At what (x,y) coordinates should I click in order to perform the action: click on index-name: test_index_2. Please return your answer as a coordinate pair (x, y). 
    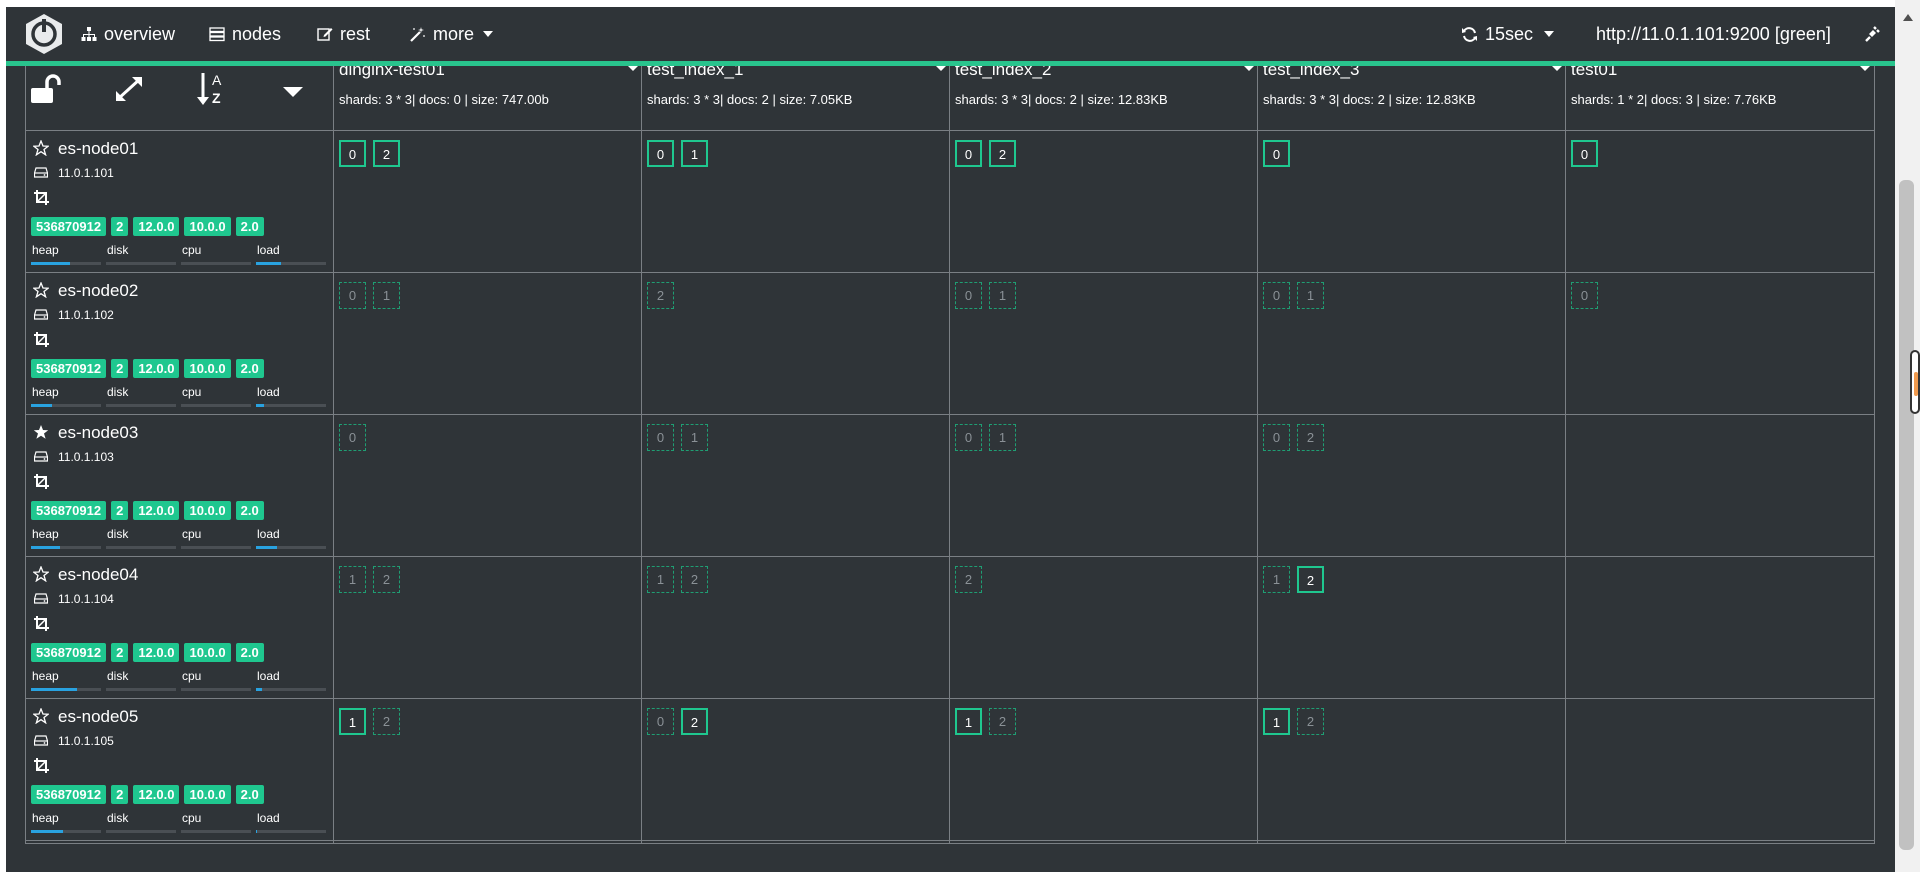
    Looking at the image, I should click on (1003, 73).